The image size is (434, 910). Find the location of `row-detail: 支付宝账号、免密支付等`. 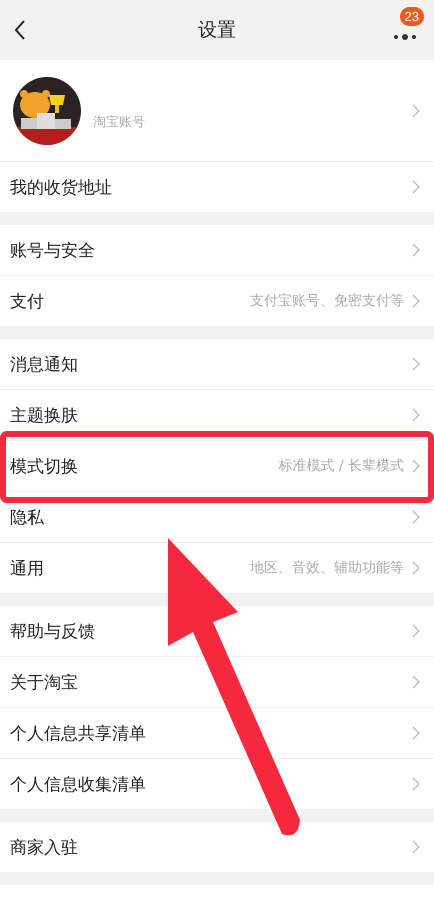

row-detail: 支付宝账号、免密支付等 is located at coordinates (327, 301).